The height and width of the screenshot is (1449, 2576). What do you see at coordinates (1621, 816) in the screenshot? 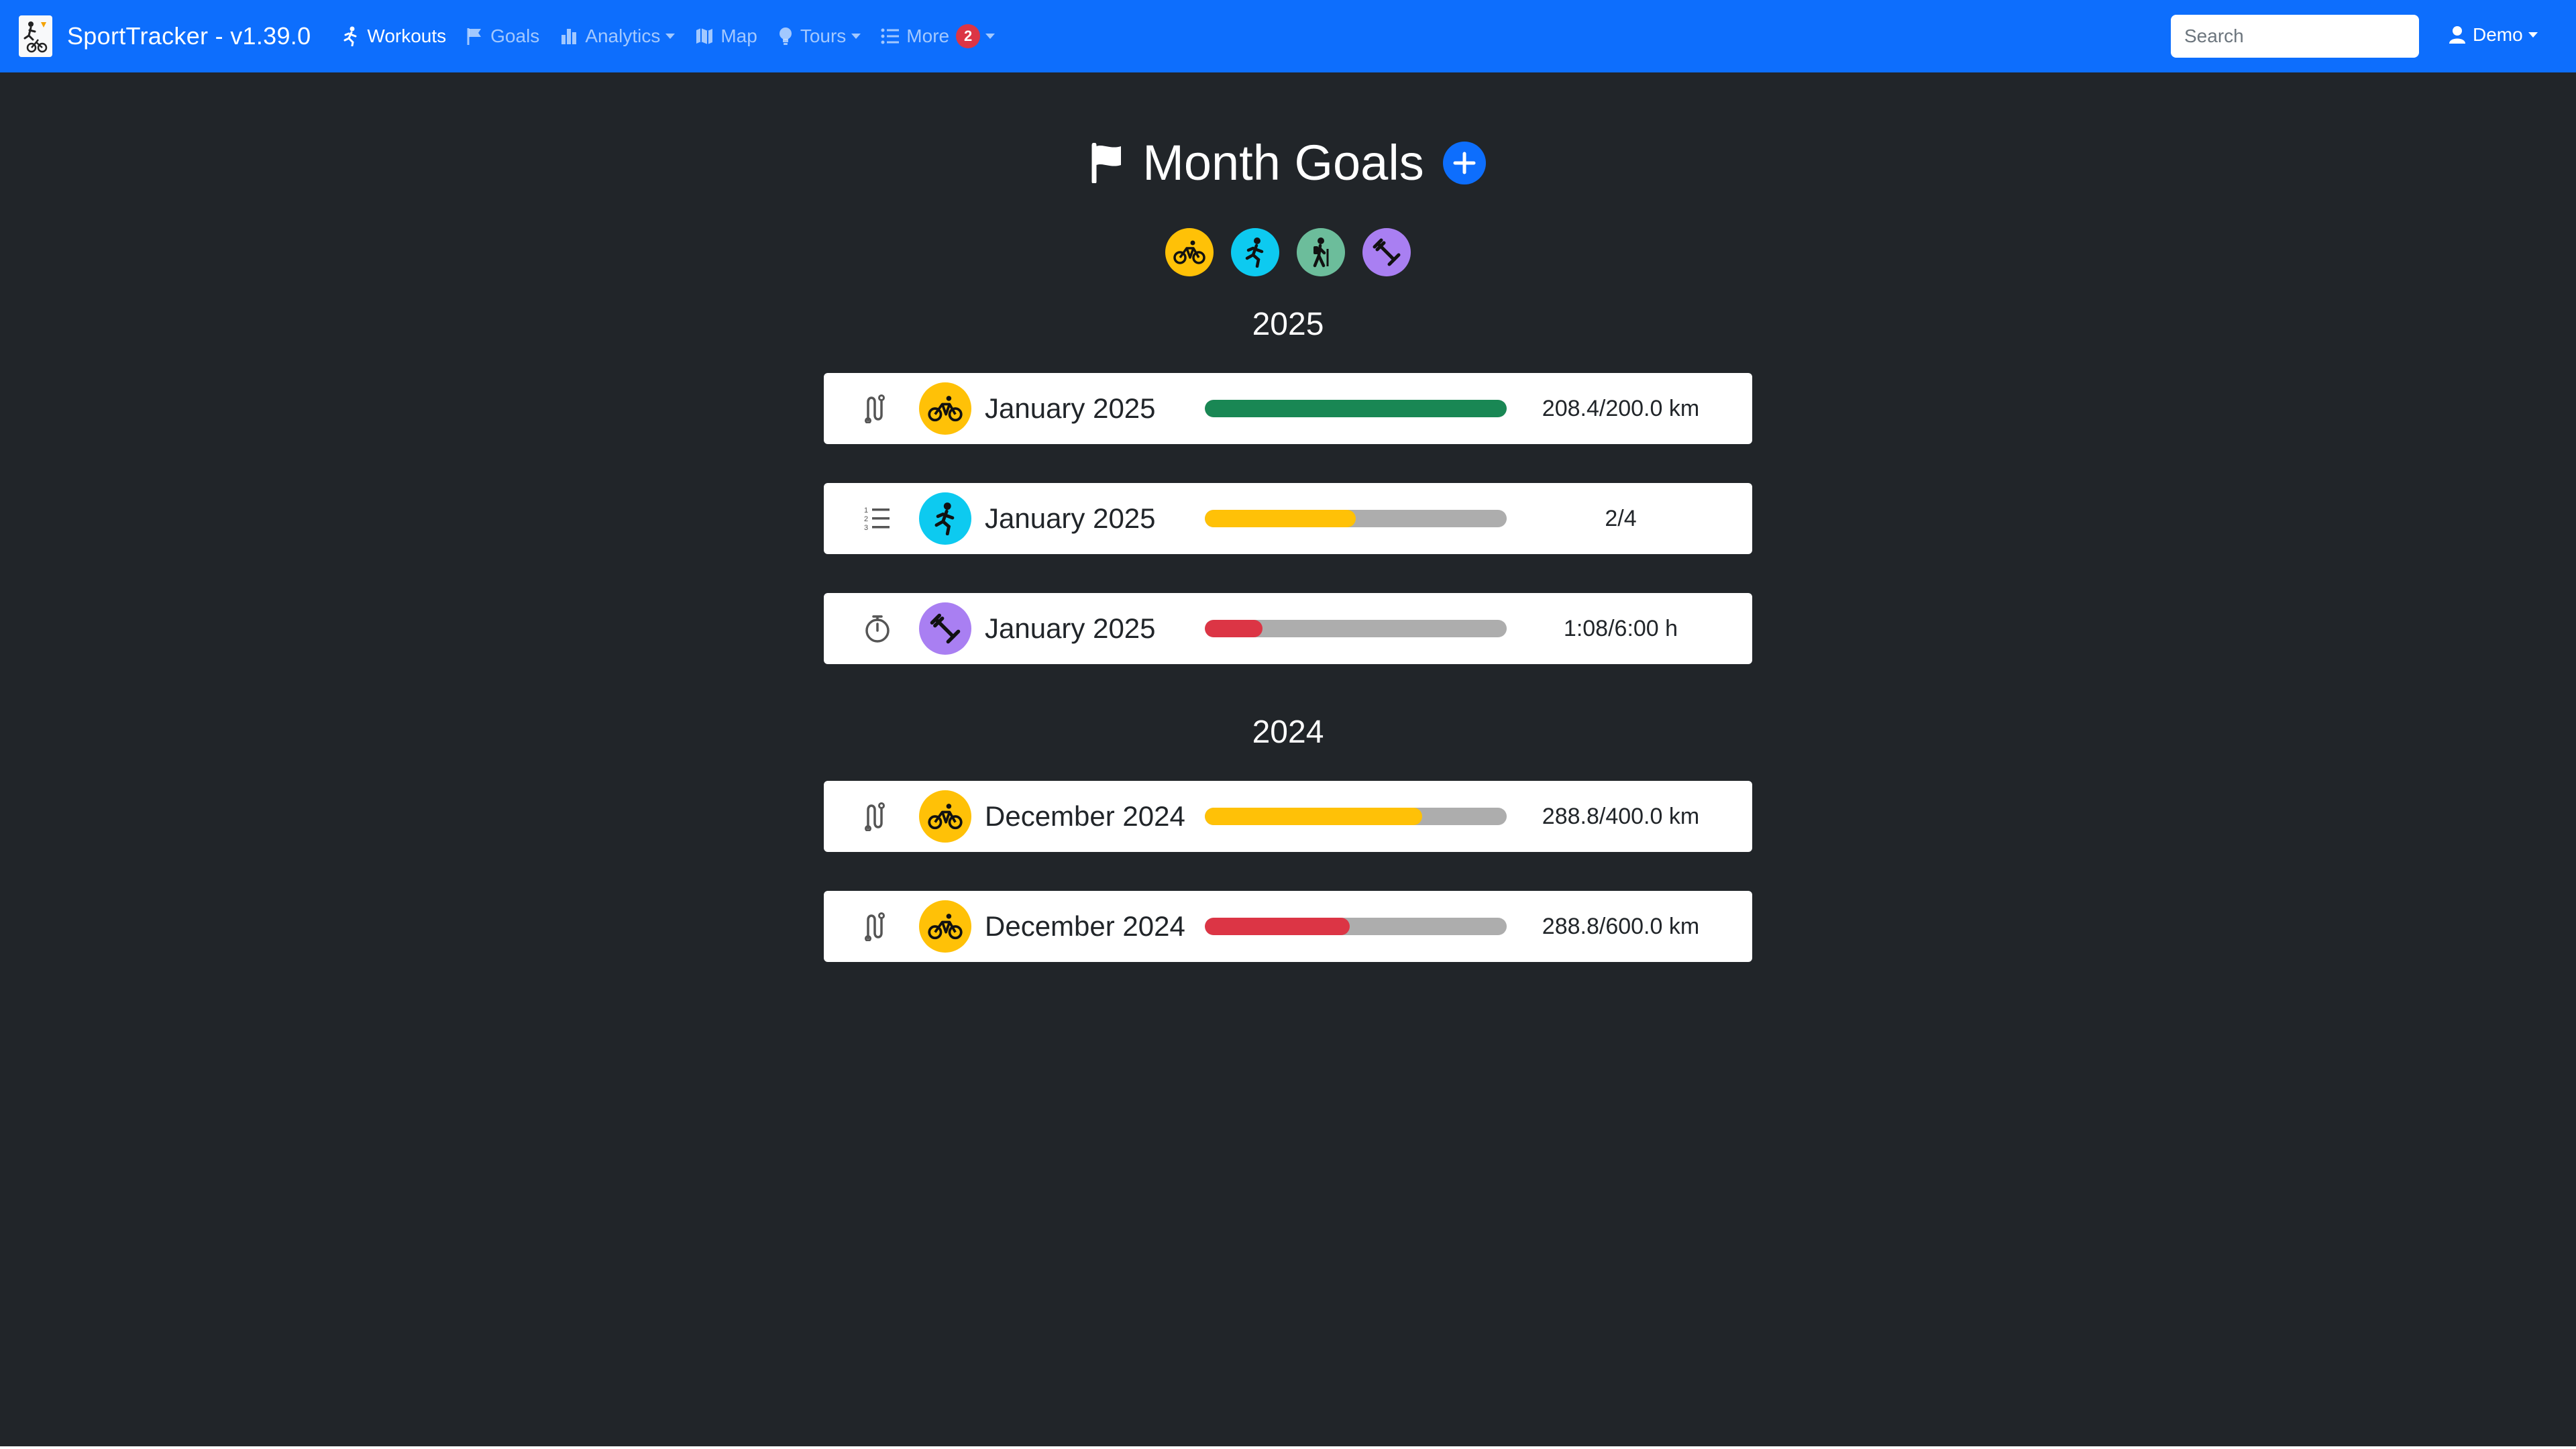
I see `goal-progress-value: 288.8/400.0 km` at bounding box center [1621, 816].